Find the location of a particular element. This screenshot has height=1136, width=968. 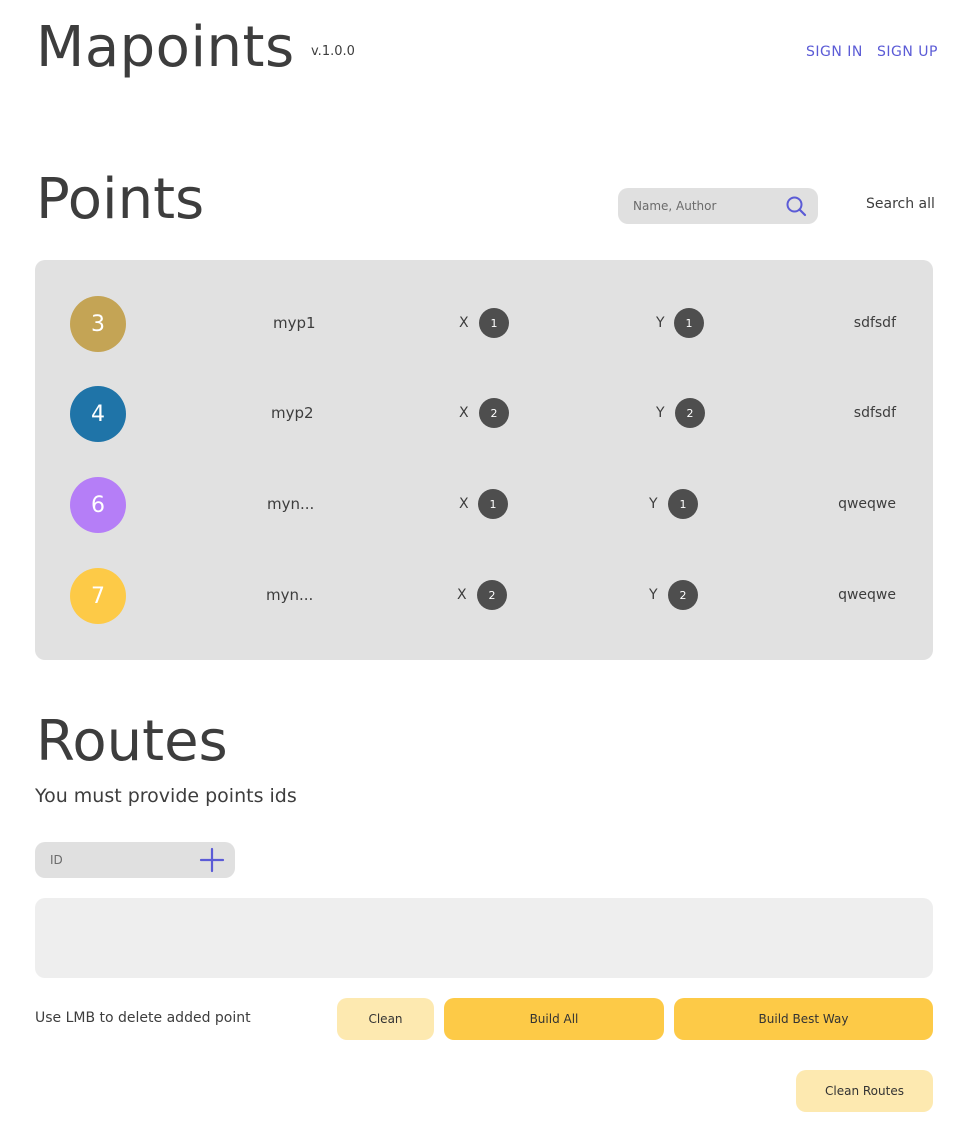

route-points-area is located at coordinates (484, 938).